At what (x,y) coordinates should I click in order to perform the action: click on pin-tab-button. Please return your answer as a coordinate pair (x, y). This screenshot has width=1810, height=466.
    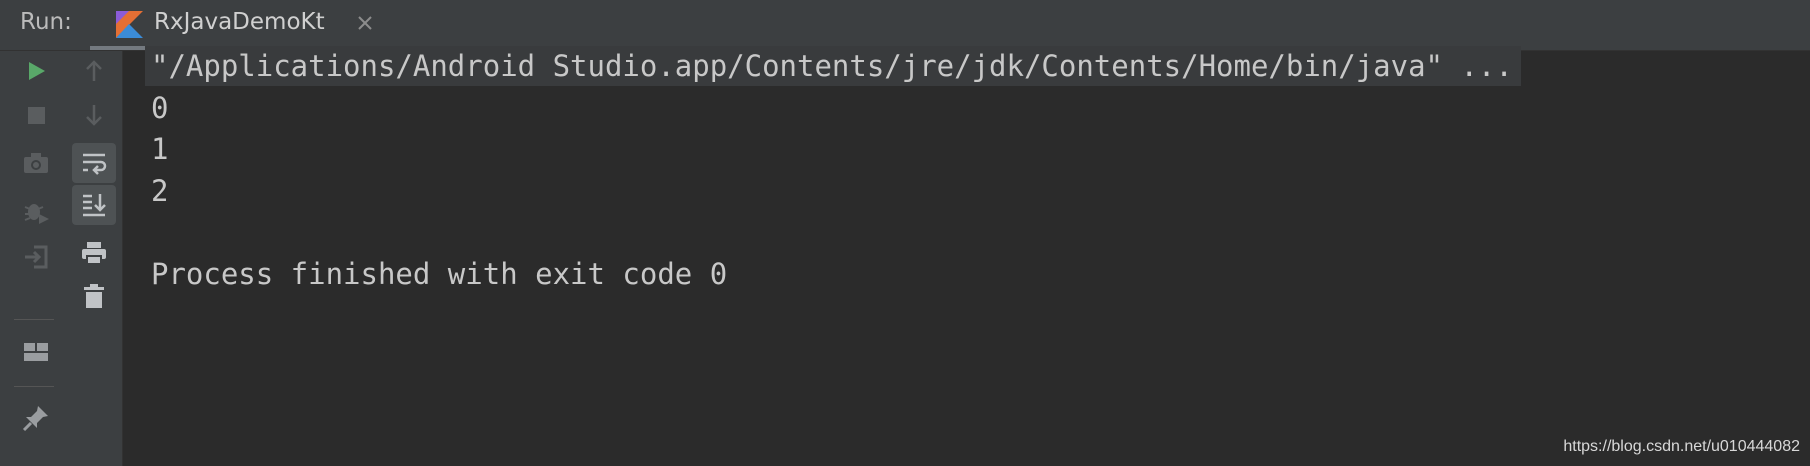
    Looking at the image, I should click on (36, 418).